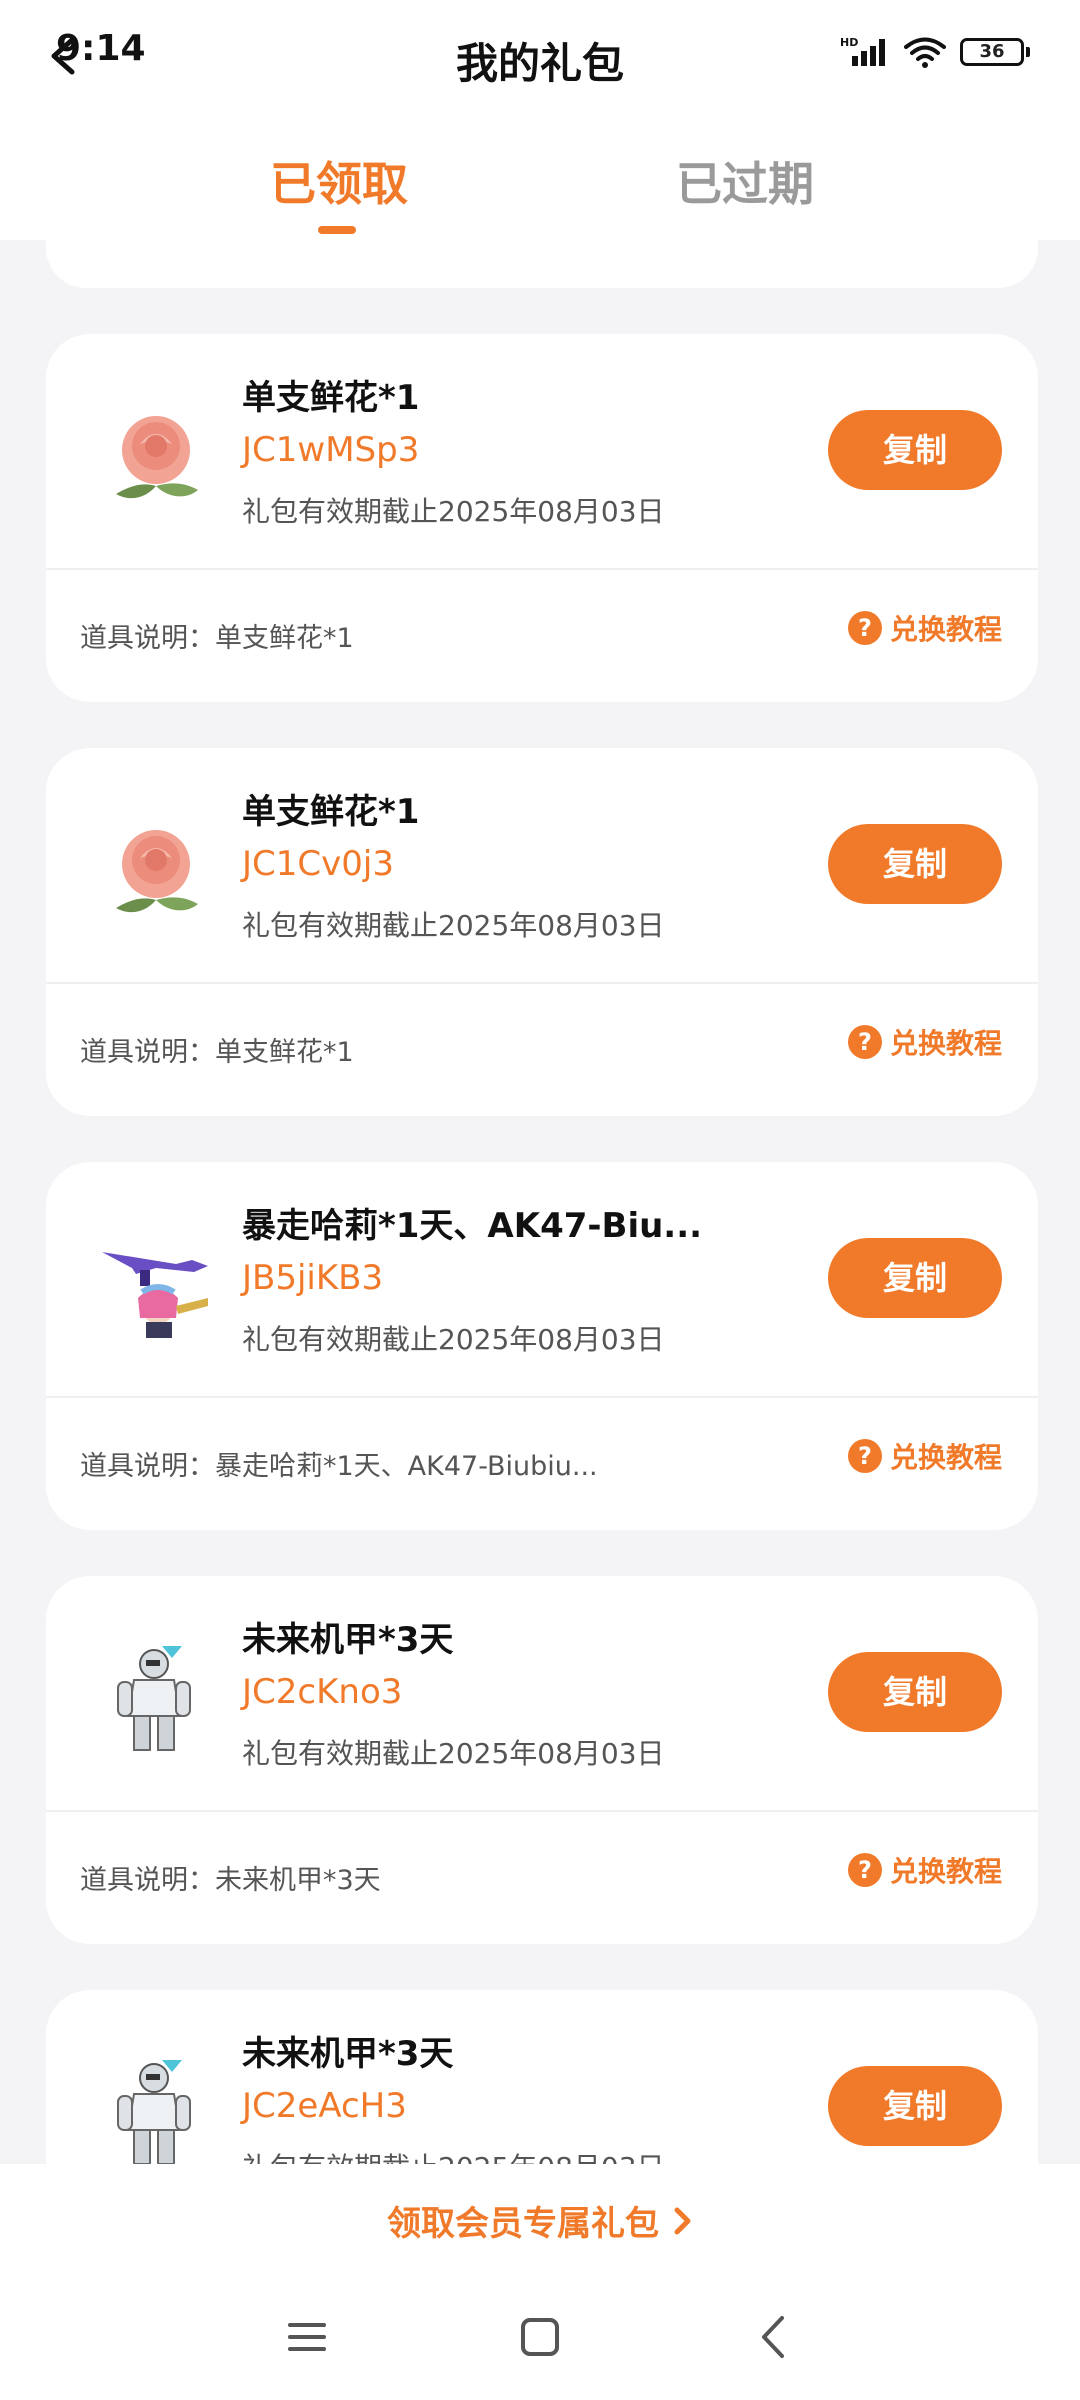 The image size is (1080, 2400). I want to click on gift-card-partial, so click(542, 264).